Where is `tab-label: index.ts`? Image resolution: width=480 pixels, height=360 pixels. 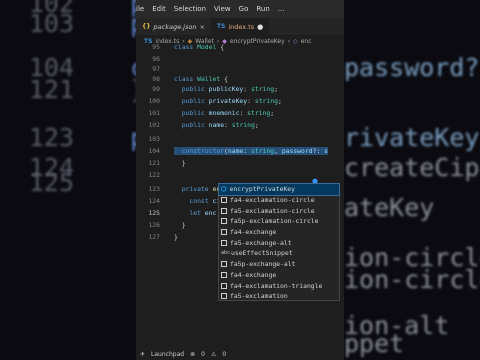 tab-label: index.ts is located at coordinates (241, 27).